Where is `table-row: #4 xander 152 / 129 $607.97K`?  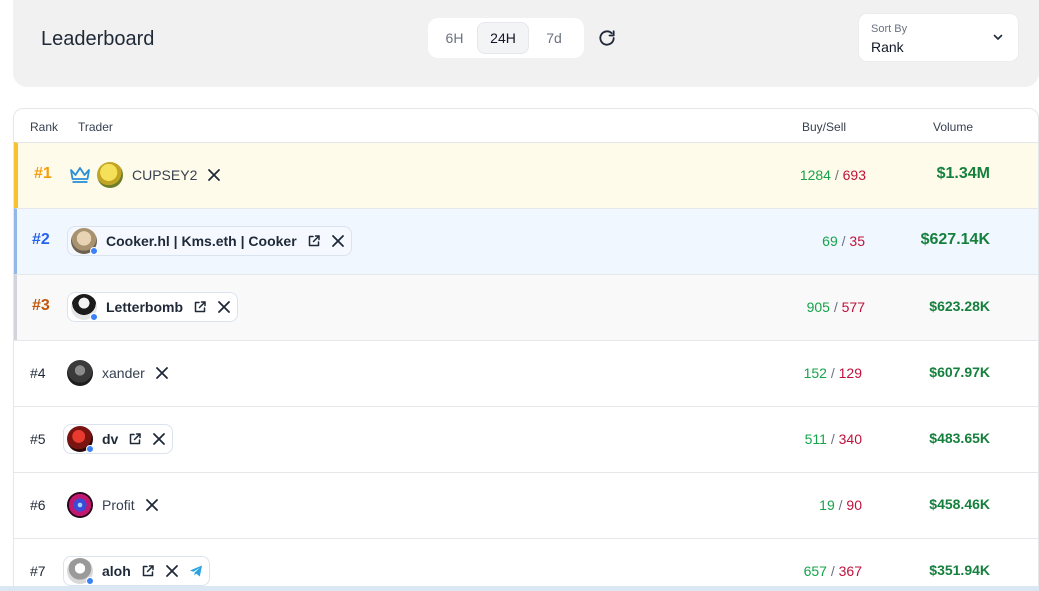 table-row: #4 xander 152 / 129 $607.97K is located at coordinates (526, 373).